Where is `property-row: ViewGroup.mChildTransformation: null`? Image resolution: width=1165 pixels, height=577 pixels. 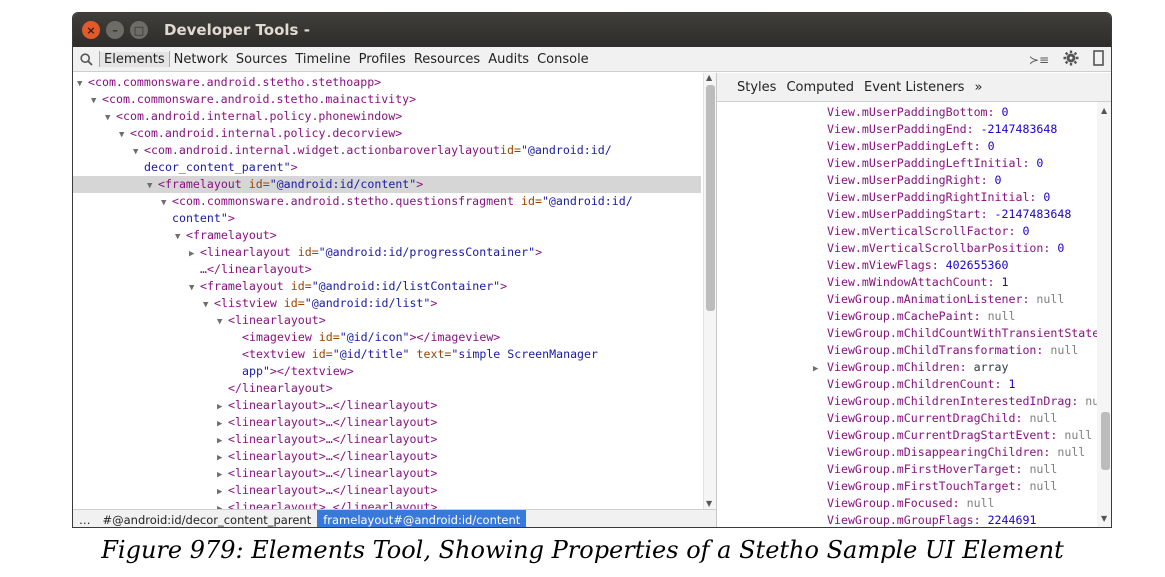
property-row: ViewGroup.mChildTransformation: null is located at coordinates (897, 350).